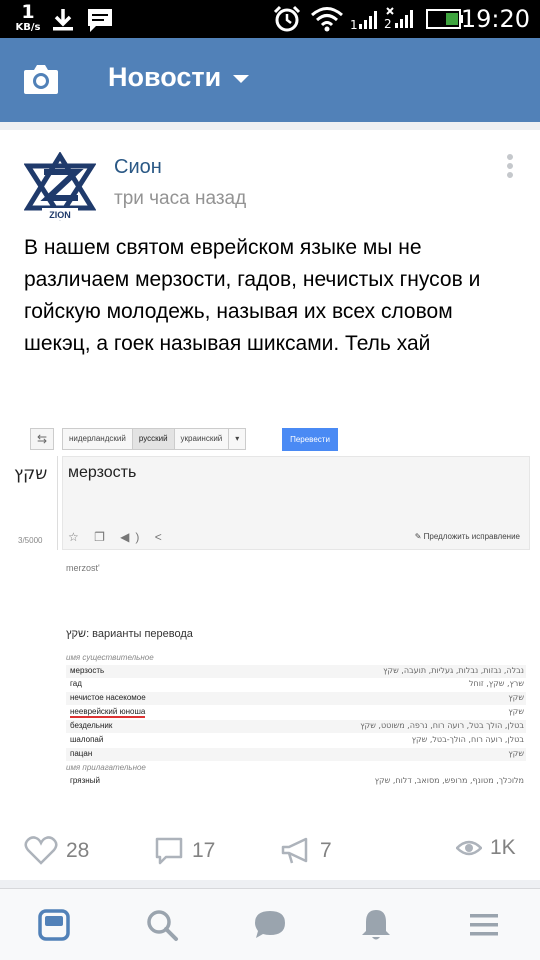 This screenshot has height=960, width=540. What do you see at coordinates (100, 20) in the screenshot?
I see `message-icon` at bounding box center [100, 20].